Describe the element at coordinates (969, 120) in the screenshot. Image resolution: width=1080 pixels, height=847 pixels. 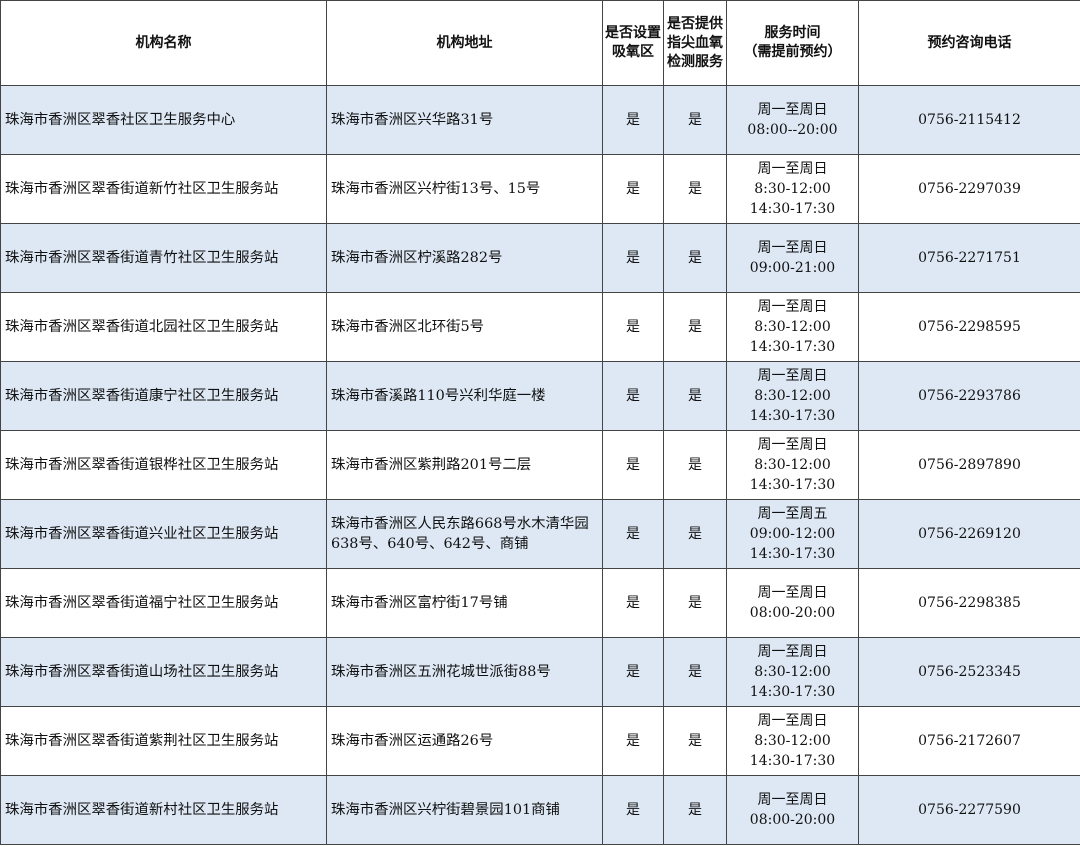
I see `phone-number: 0756-2115412` at that location.